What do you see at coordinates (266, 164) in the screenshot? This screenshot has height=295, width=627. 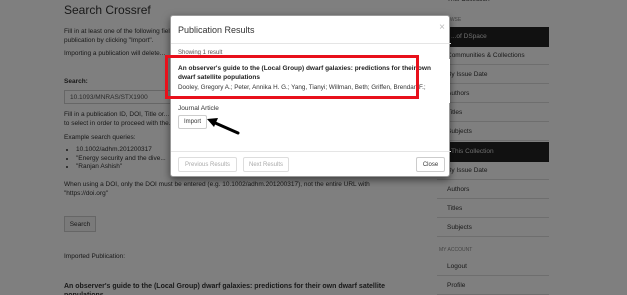 I see `next-results-button: Next Results` at bounding box center [266, 164].